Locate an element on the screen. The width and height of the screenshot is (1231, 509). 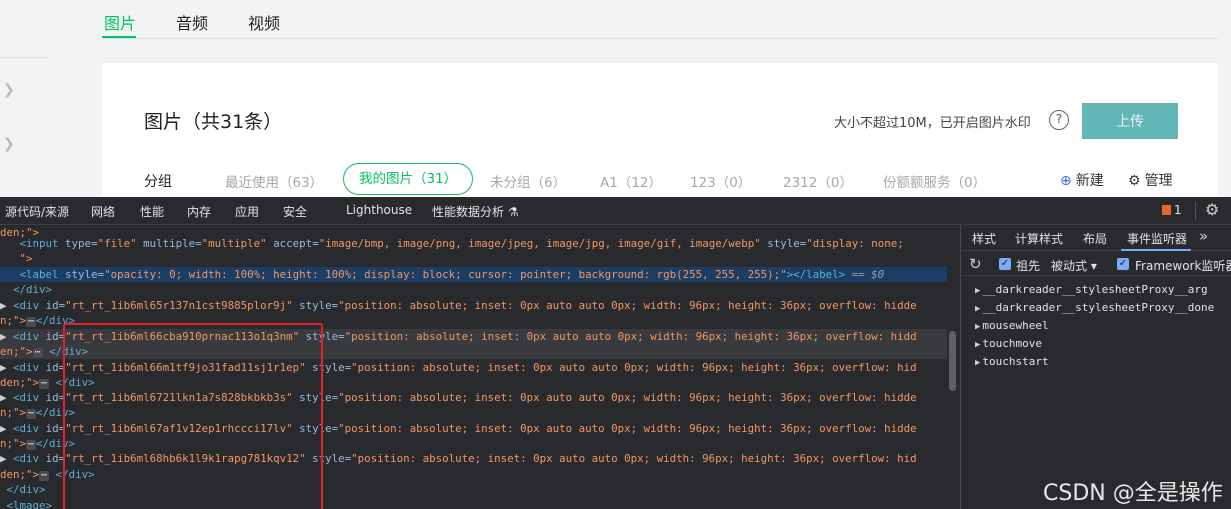
more-tabs-icon: » is located at coordinates (1203, 236).